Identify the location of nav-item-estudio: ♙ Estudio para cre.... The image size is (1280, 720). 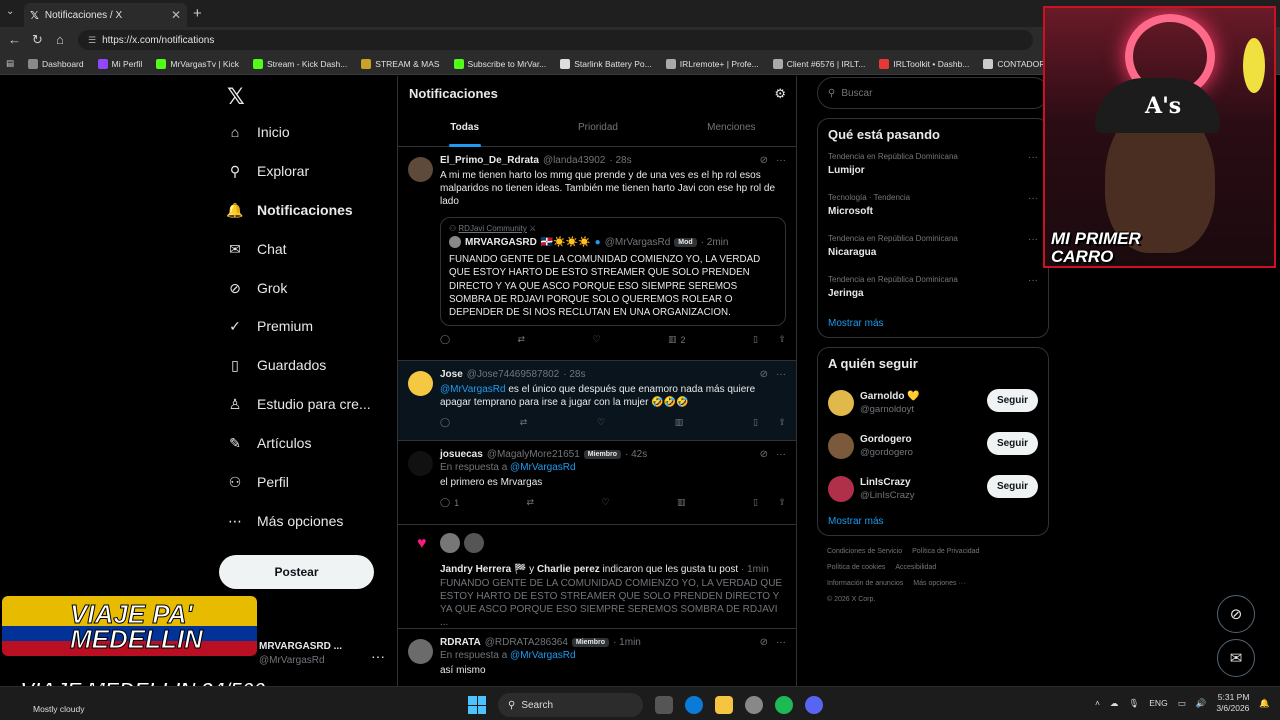
(299, 404).